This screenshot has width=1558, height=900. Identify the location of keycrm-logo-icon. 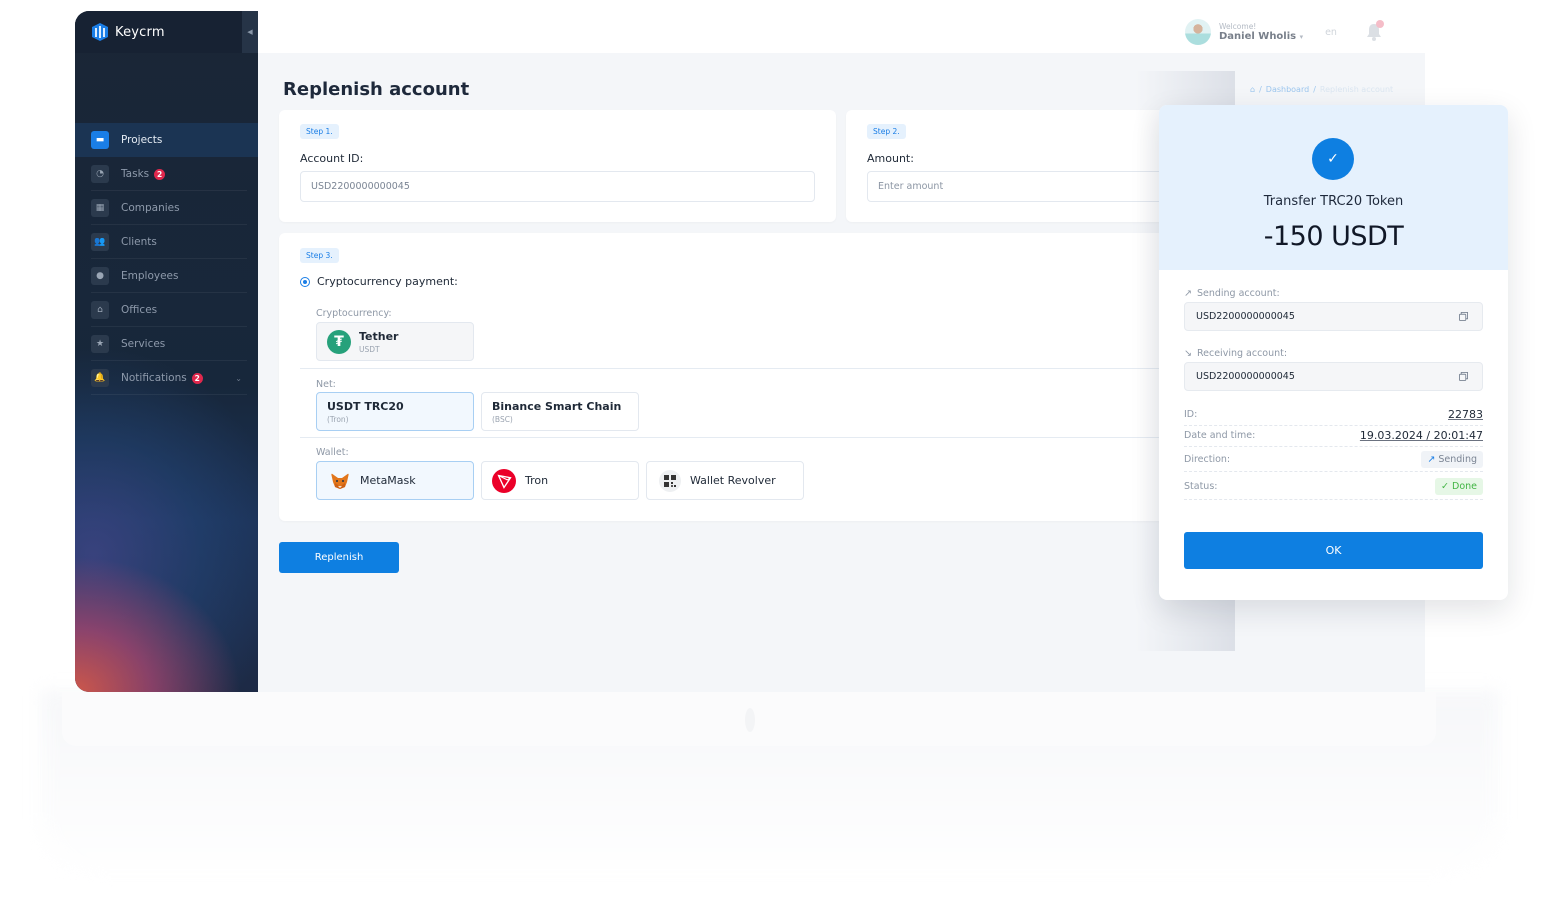
(100, 32).